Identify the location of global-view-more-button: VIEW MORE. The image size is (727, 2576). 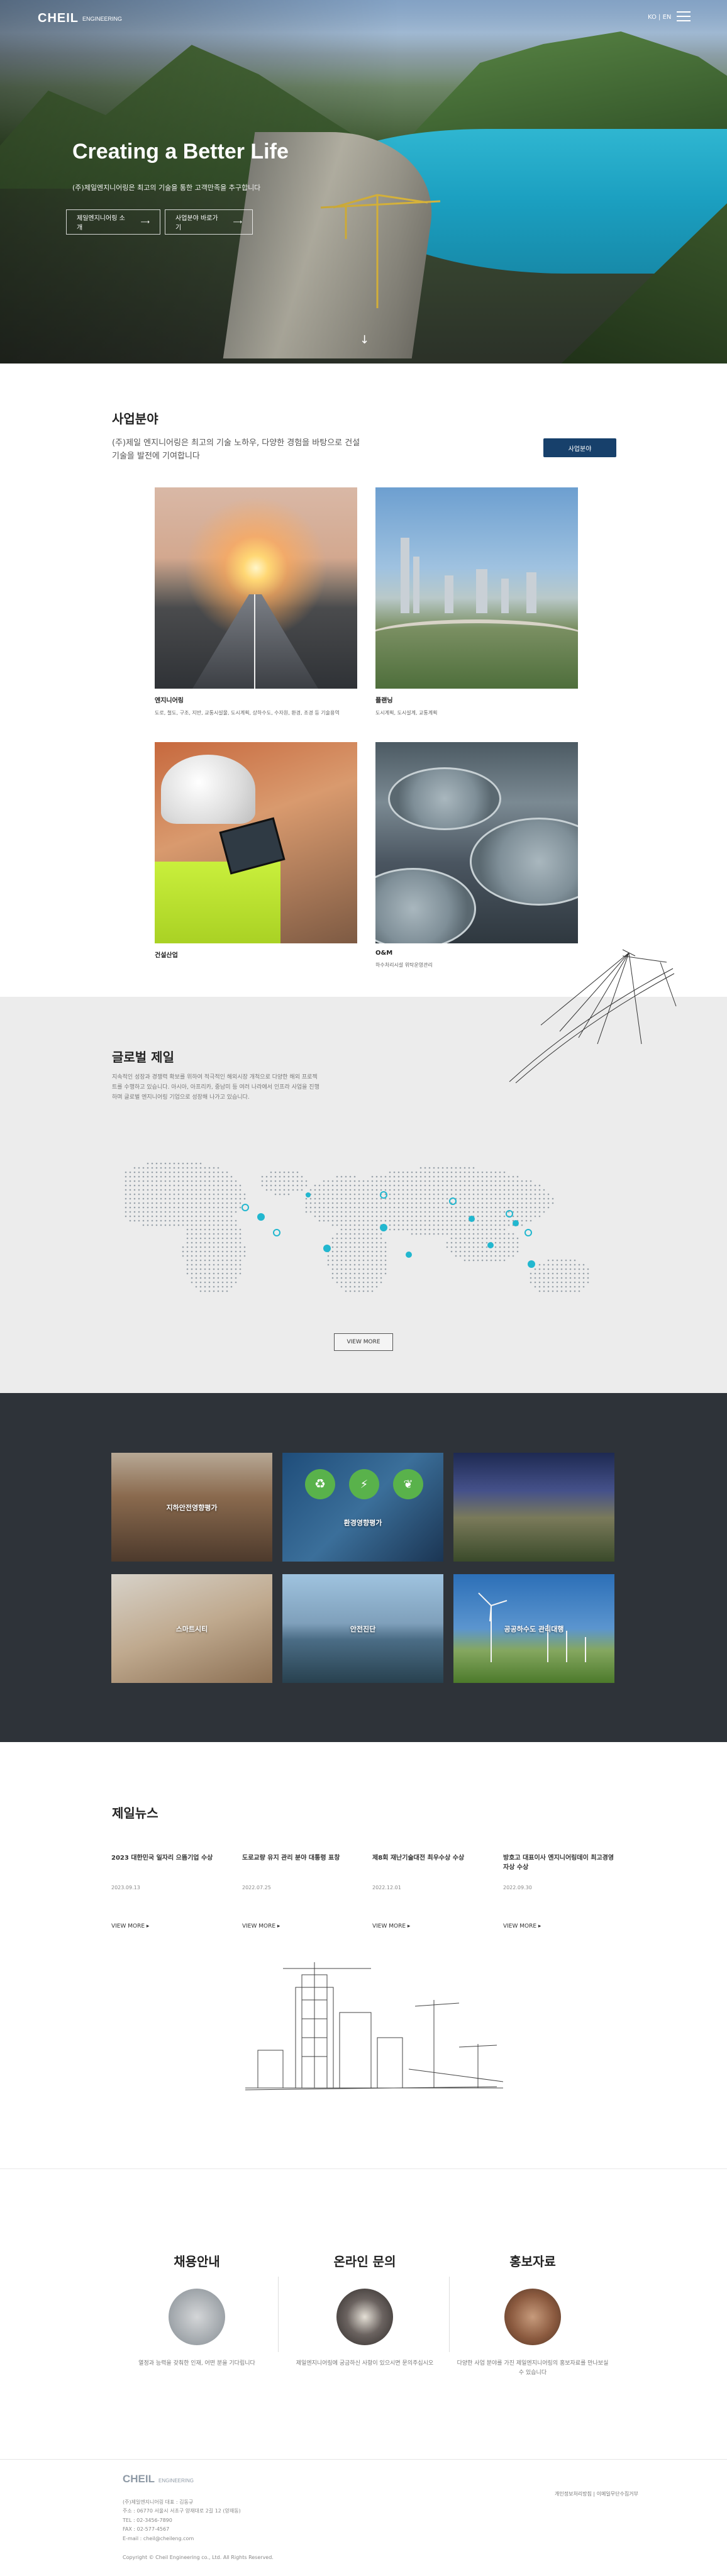
(363, 1342).